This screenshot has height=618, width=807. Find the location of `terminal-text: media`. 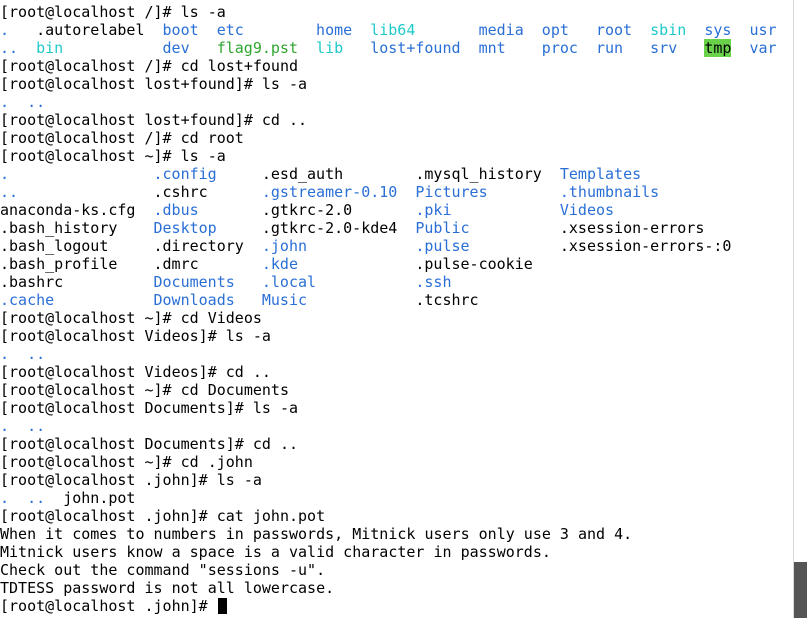

terminal-text: media is located at coordinates (501, 30).